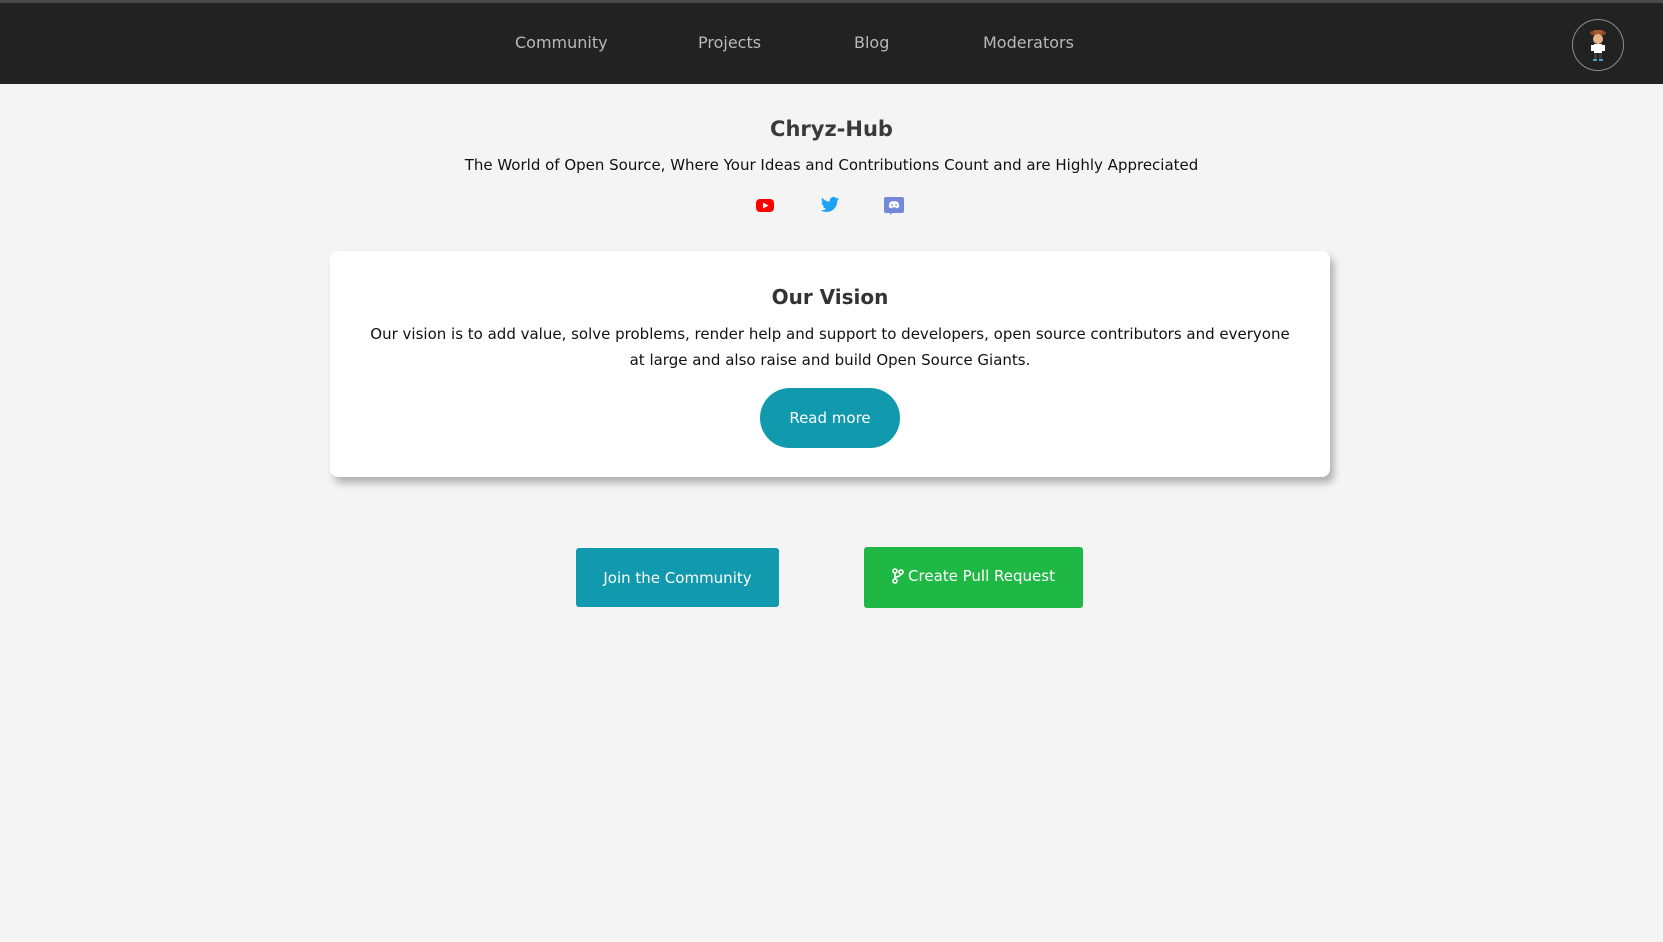 Image resolution: width=1663 pixels, height=942 pixels. Describe the element at coordinates (894, 205) in the screenshot. I see `discord-icon` at that location.